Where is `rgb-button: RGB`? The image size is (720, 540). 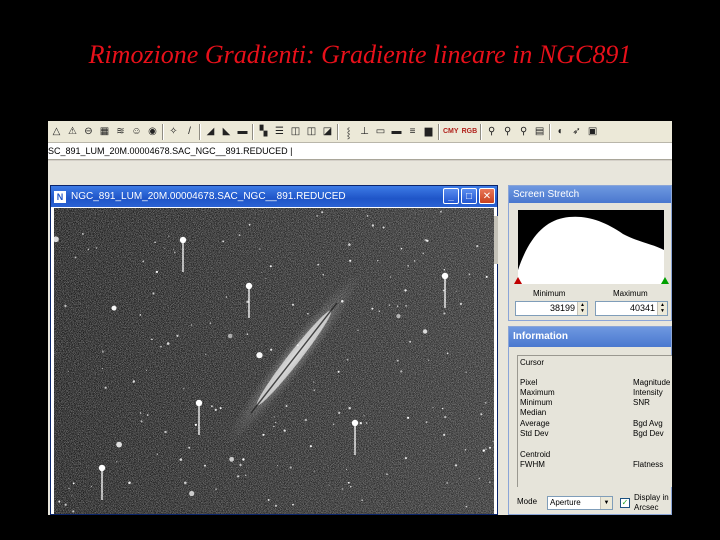
rgb-button: RGB is located at coordinates (470, 131).